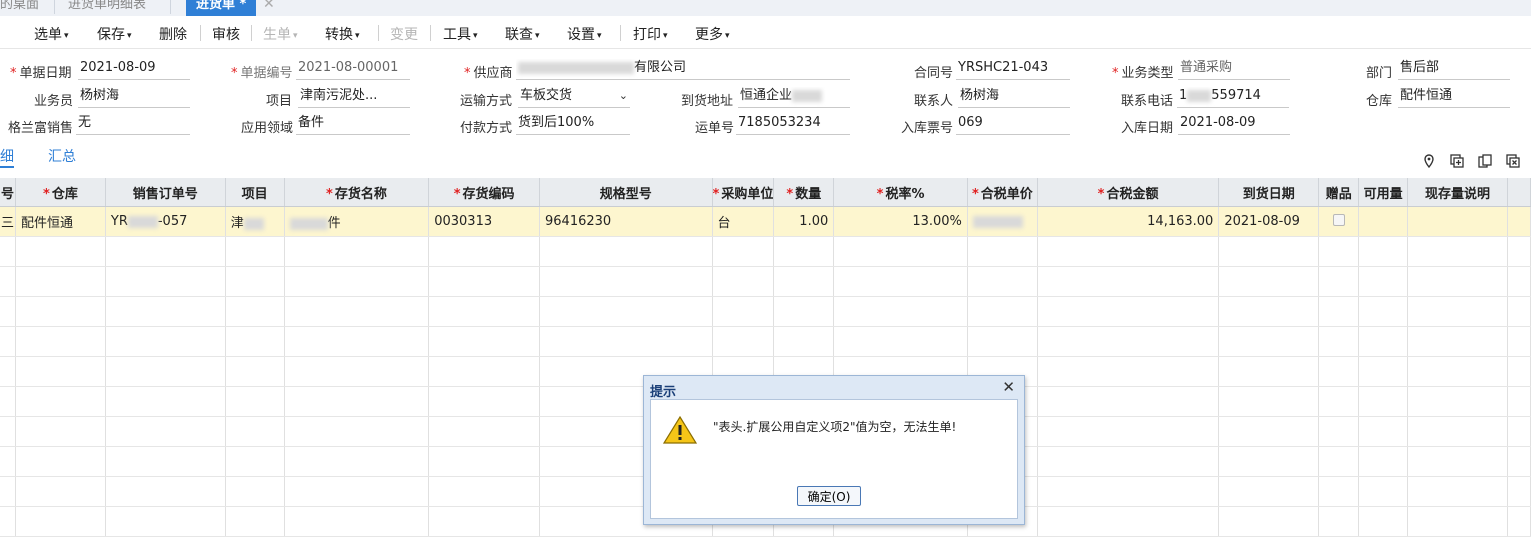 This screenshot has height=541, width=1531. What do you see at coordinates (793, 124) in the screenshot?
I see `waybill-field: 7185053234` at bounding box center [793, 124].